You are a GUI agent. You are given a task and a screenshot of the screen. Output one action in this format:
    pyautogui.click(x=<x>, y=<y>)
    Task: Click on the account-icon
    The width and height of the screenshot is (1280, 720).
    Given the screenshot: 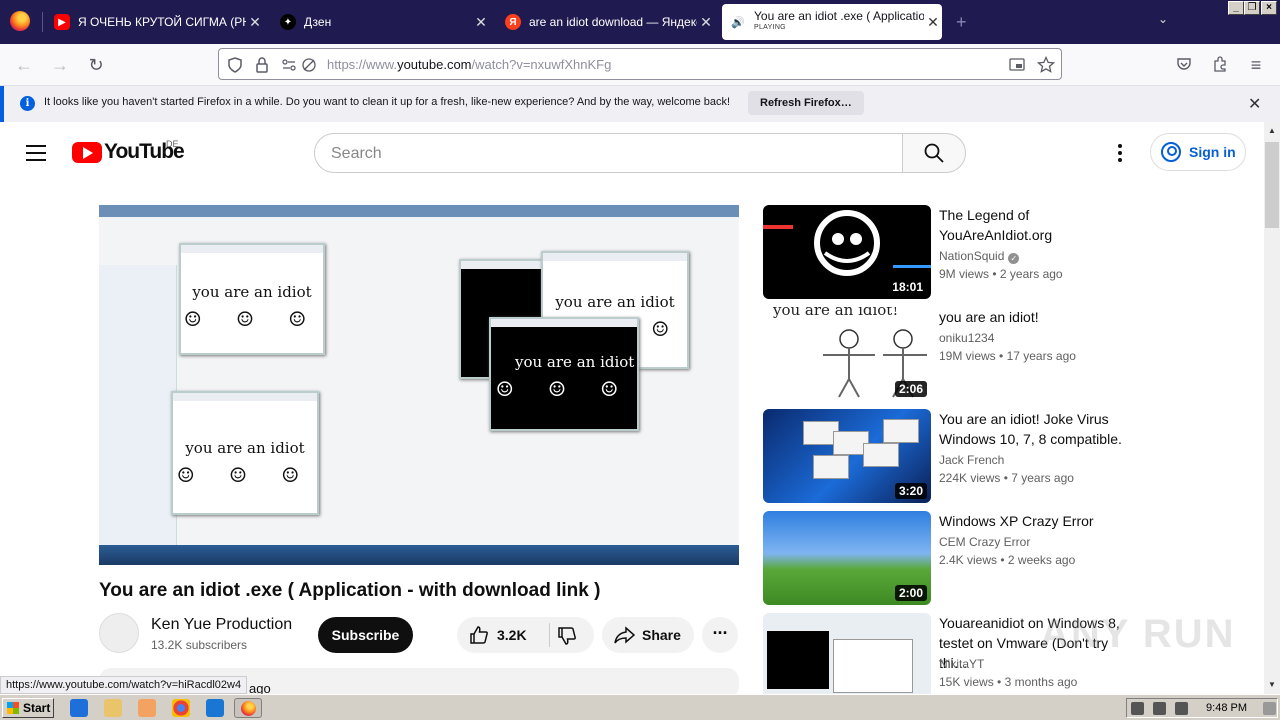 What is the action you would take?
    pyautogui.click(x=1171, y=152)
    